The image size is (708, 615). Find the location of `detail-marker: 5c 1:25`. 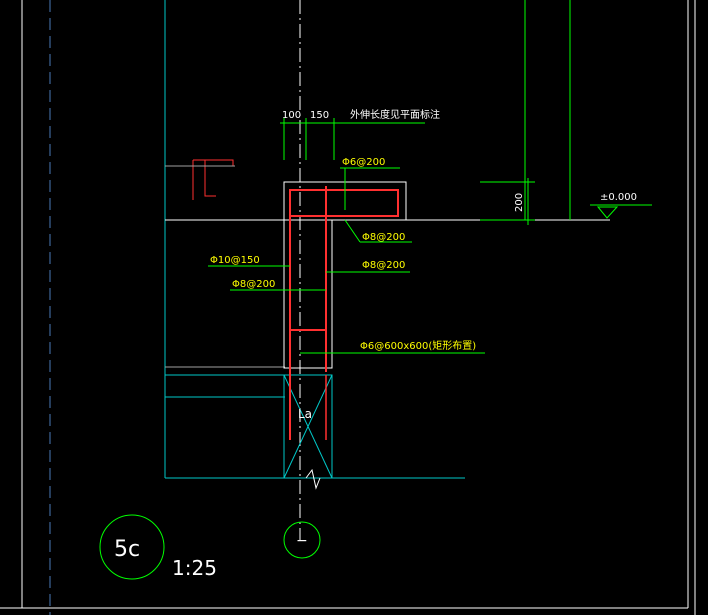

detail-marker: 5c 1:25 is located at coordinates (158, 547).